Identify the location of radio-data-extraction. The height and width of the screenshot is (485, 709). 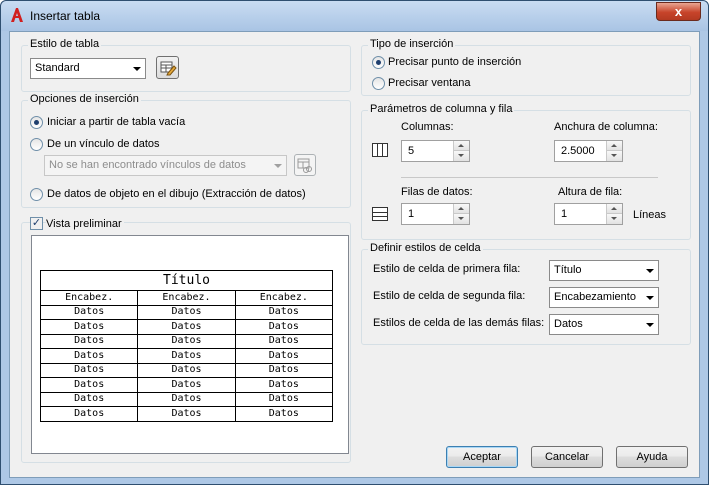
(36, 194).